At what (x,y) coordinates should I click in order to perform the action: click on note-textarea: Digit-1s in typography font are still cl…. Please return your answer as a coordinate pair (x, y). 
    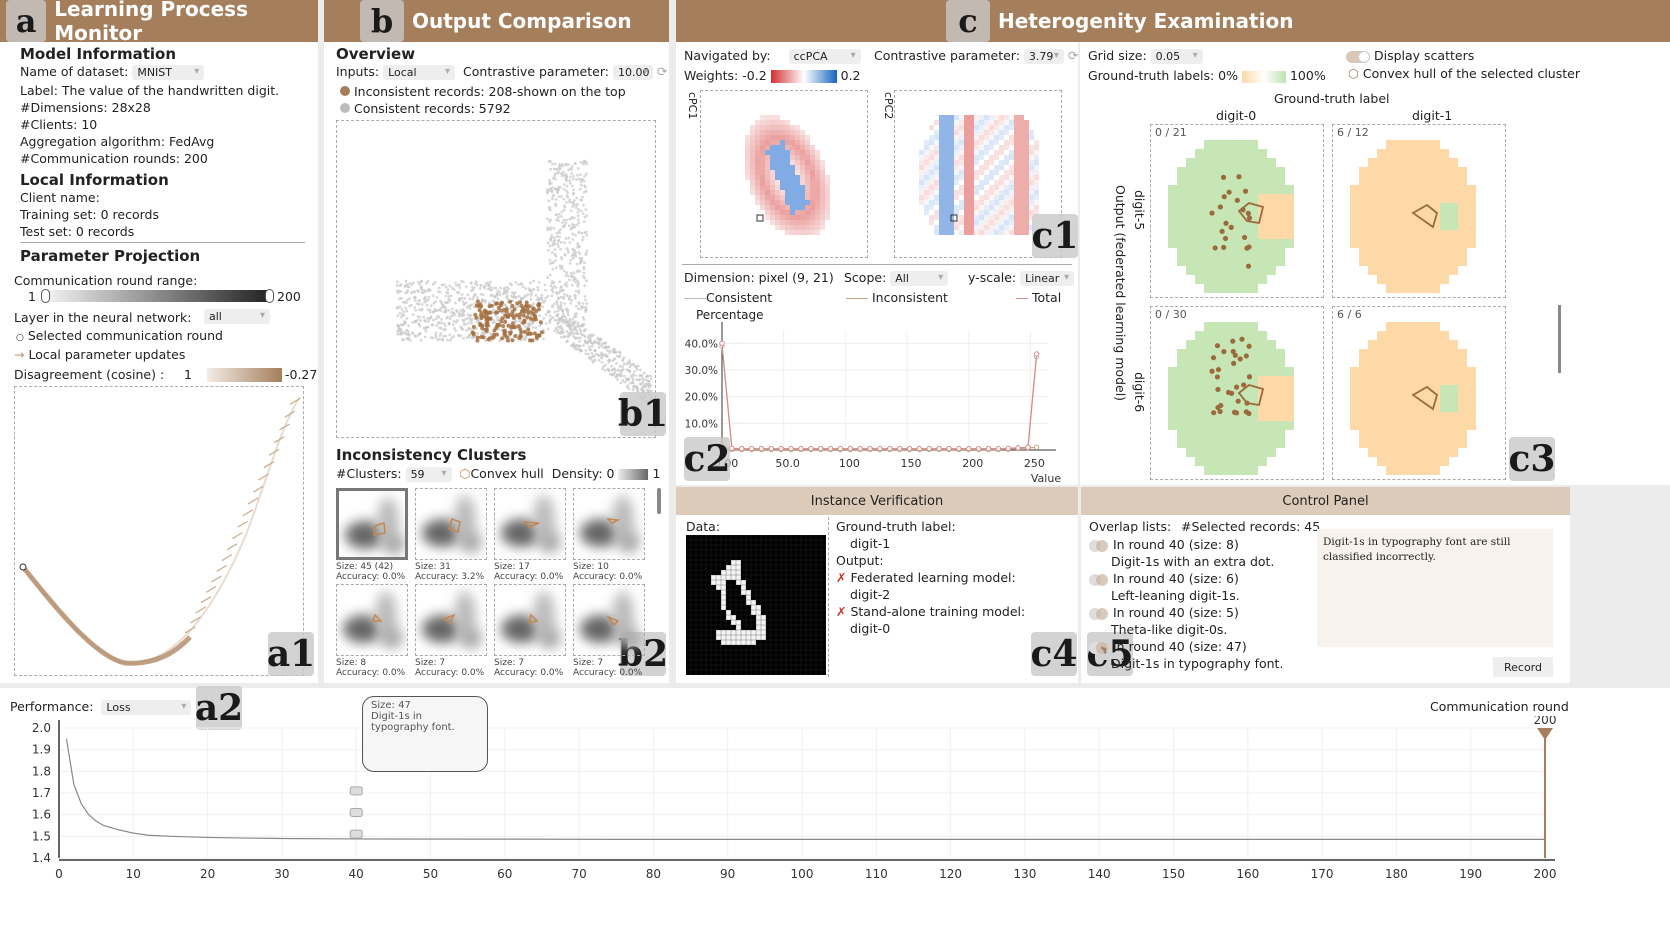
    Looking at the image, I should click on (1435, 588).